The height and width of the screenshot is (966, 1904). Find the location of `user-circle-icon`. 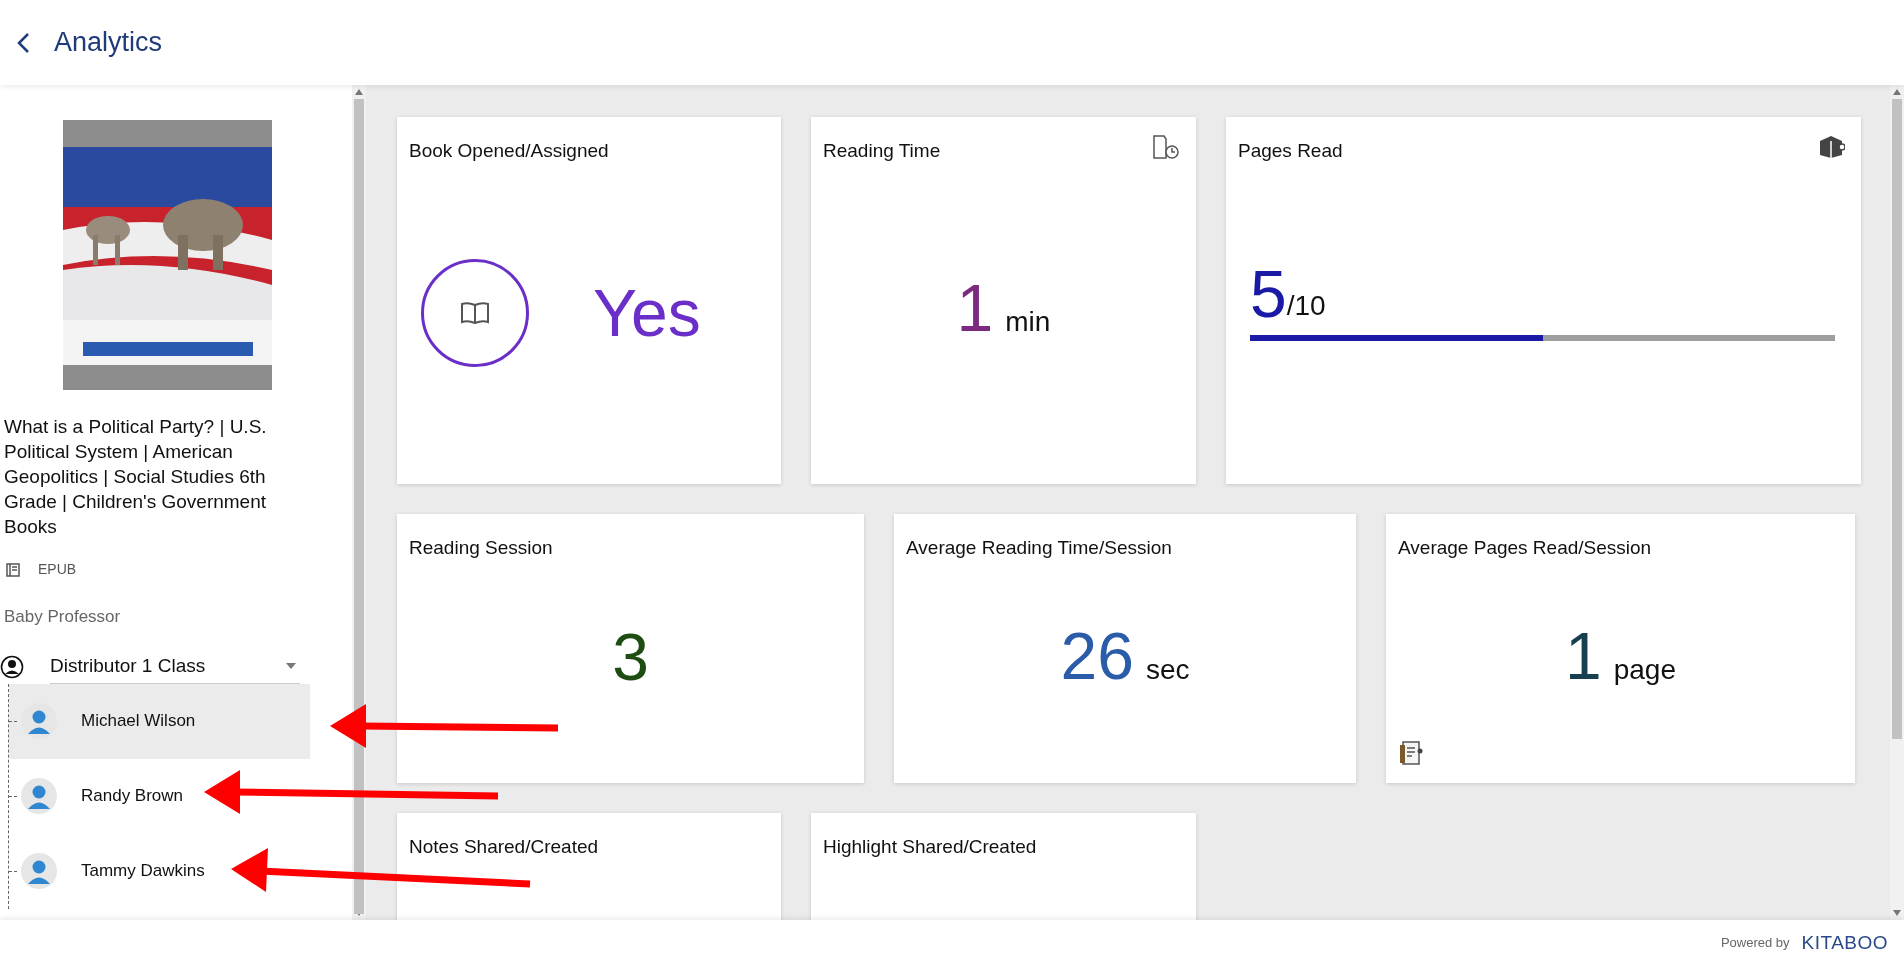

user-circle-icon is located at coordinates (12, 666).